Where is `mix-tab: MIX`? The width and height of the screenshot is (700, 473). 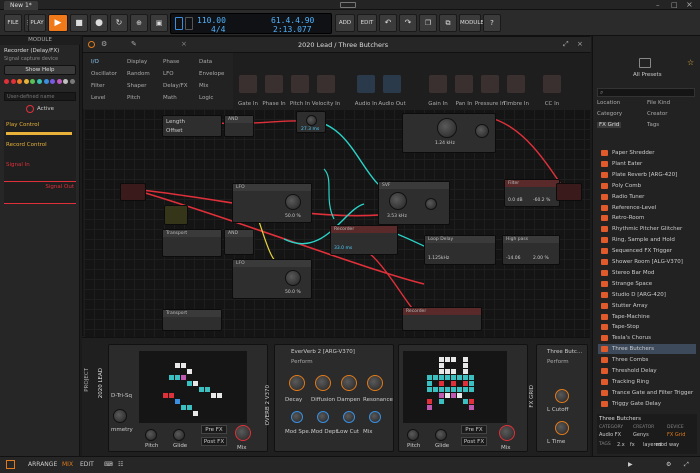 mix-tab: MIX is located at coordinates (67, 464).